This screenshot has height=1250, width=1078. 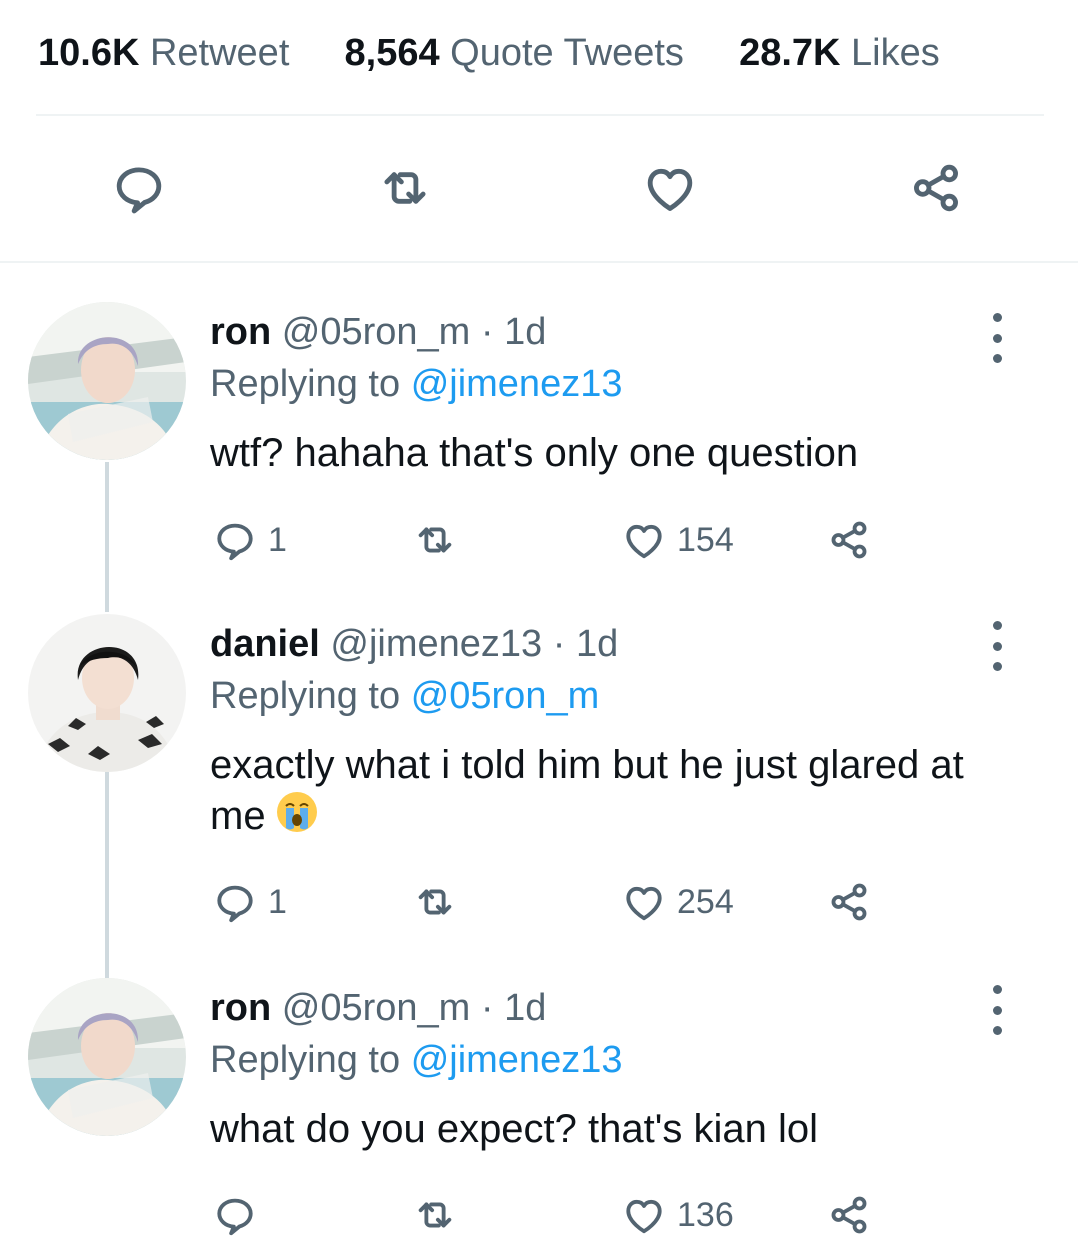 What do you see at coordinates (540, 115) in the screenshot?
I see `stats-divider` at bounding box center [540, 115].